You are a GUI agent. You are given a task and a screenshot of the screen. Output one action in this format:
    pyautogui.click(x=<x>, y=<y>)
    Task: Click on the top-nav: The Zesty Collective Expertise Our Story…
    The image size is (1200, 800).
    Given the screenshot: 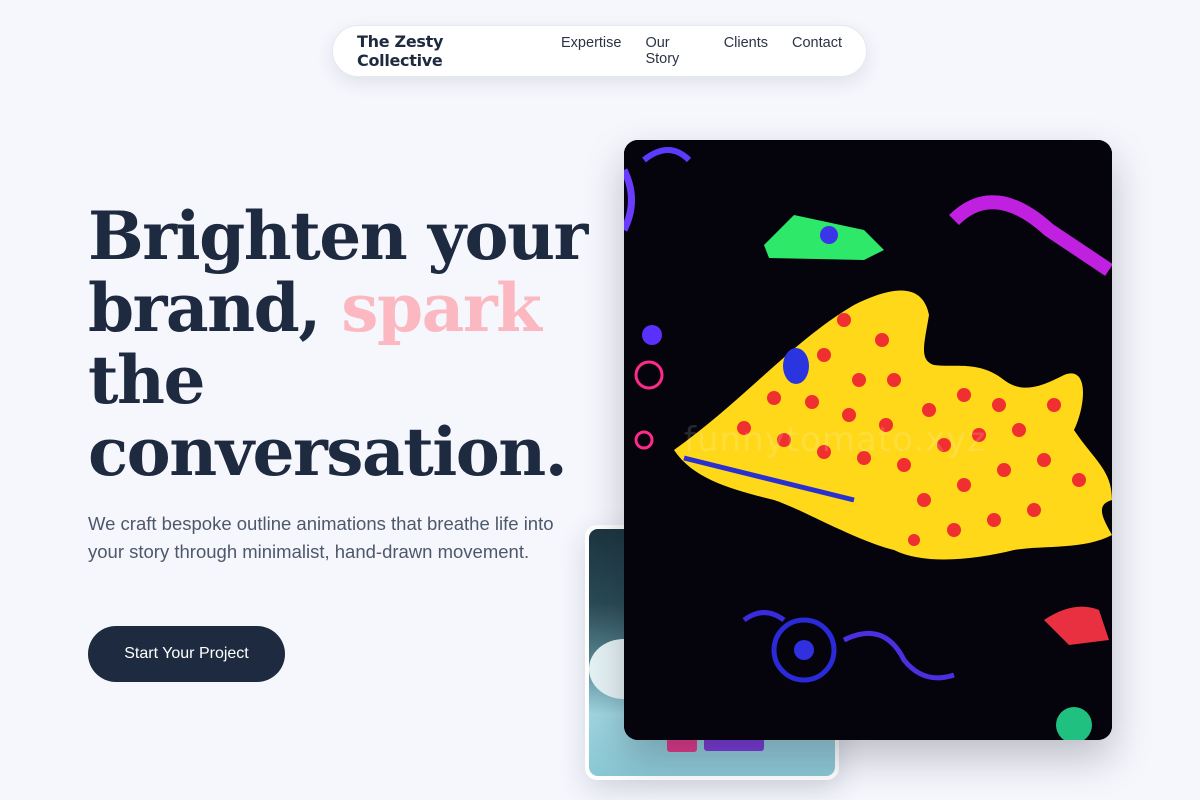 What is the action you would take?
    pyautogui.click(x=599, y=51)
    